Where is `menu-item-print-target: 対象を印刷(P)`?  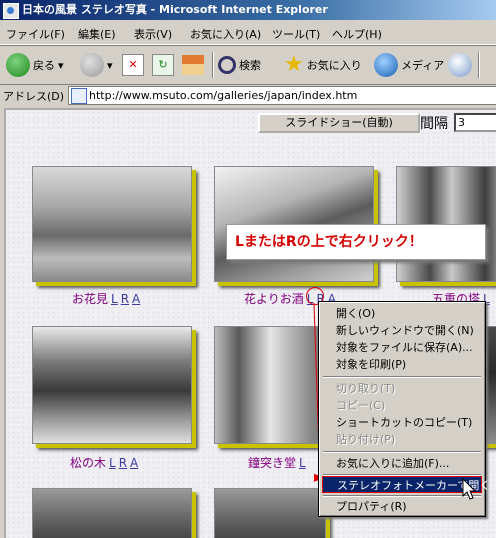 menu-item-print-target: 対象を印刷(P) is located at coordinates (402, 364).